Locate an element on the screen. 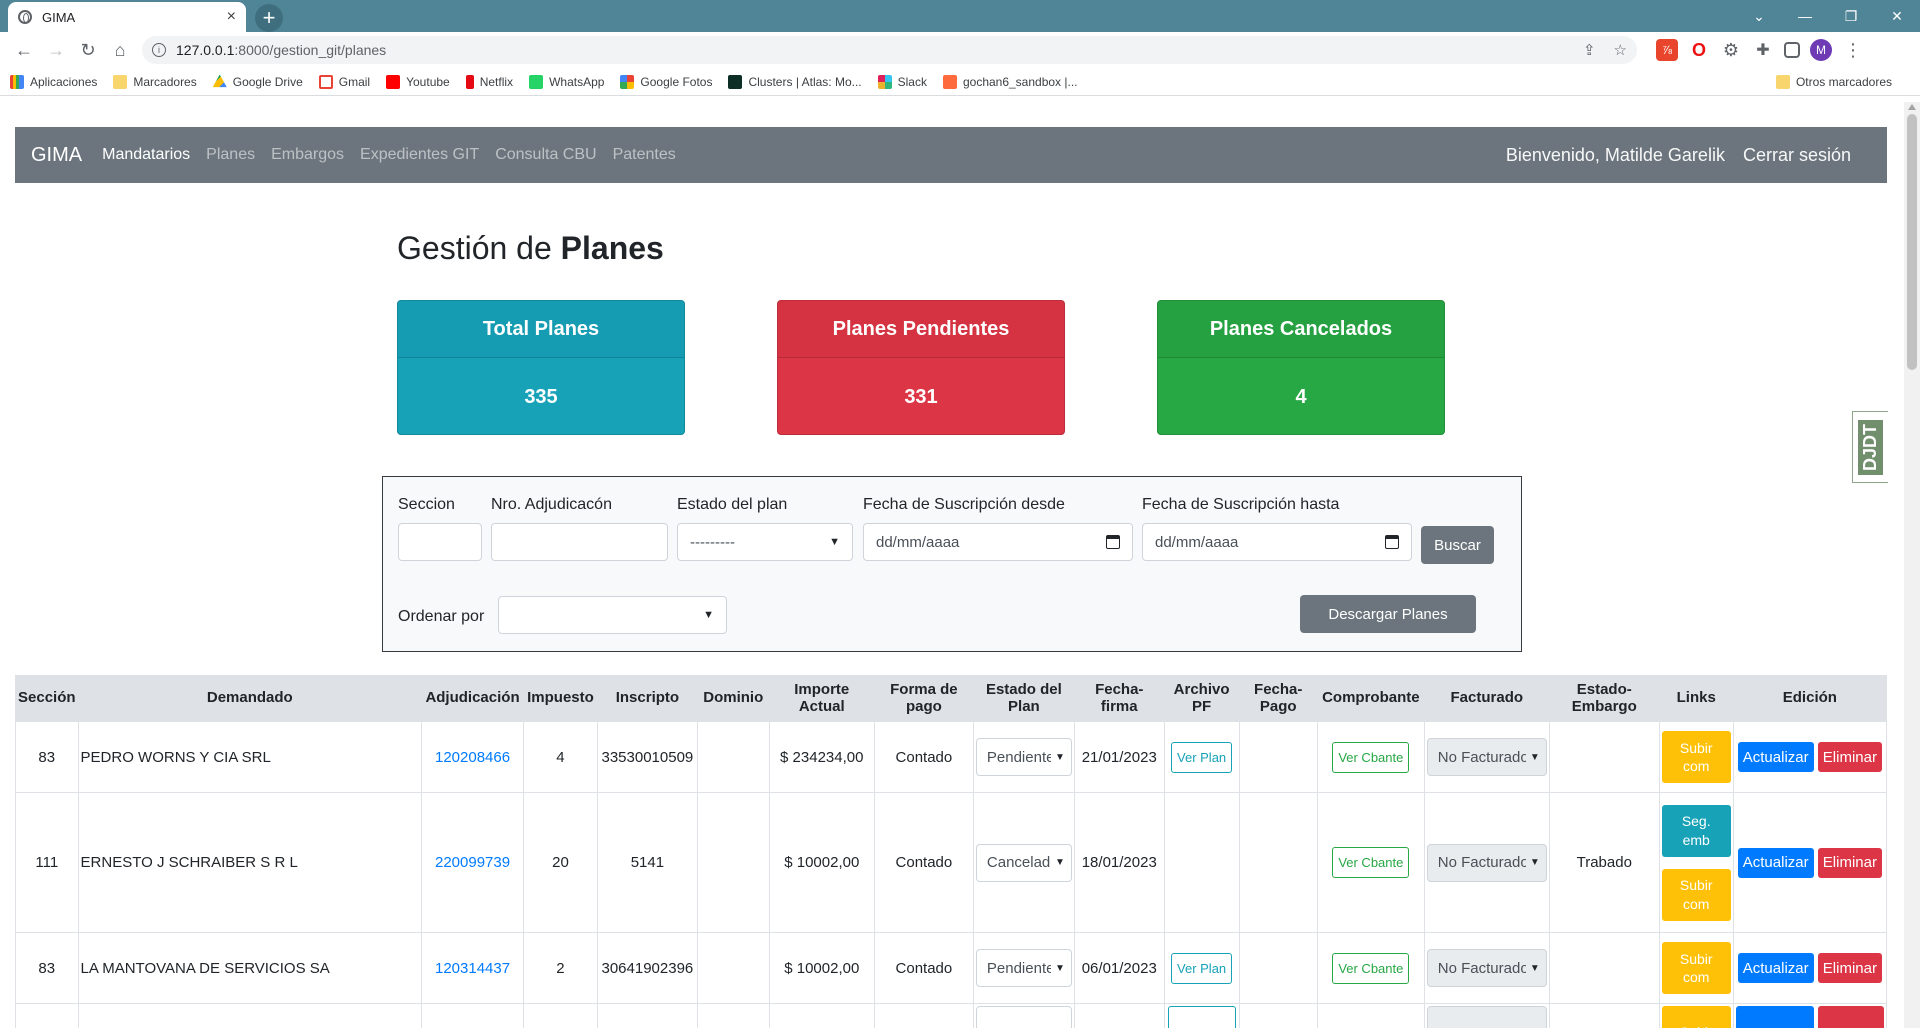 This screenshot has width=1920, height=1028. side-panel-icon is located at coordinates (1792, 50).